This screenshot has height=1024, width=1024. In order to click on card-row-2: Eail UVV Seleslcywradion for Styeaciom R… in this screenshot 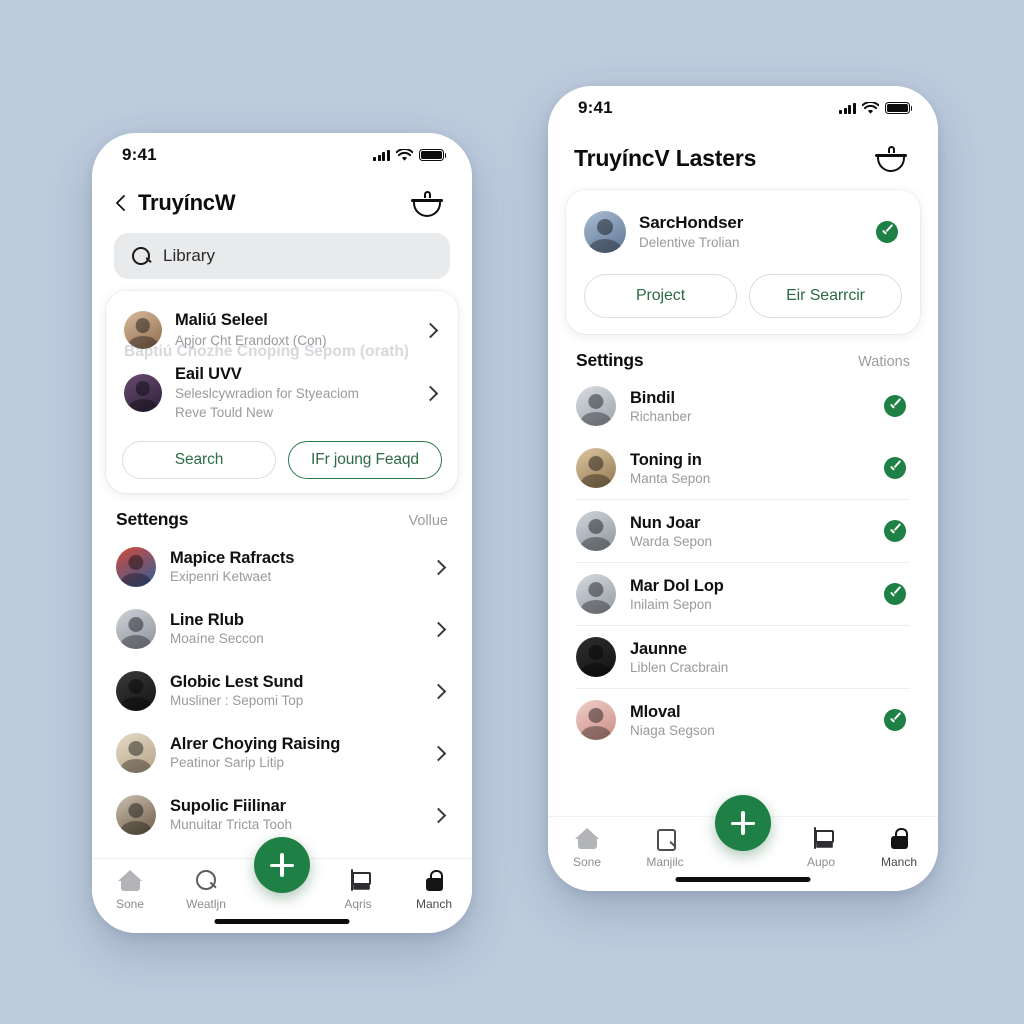, I will do `click(282, 393)`.